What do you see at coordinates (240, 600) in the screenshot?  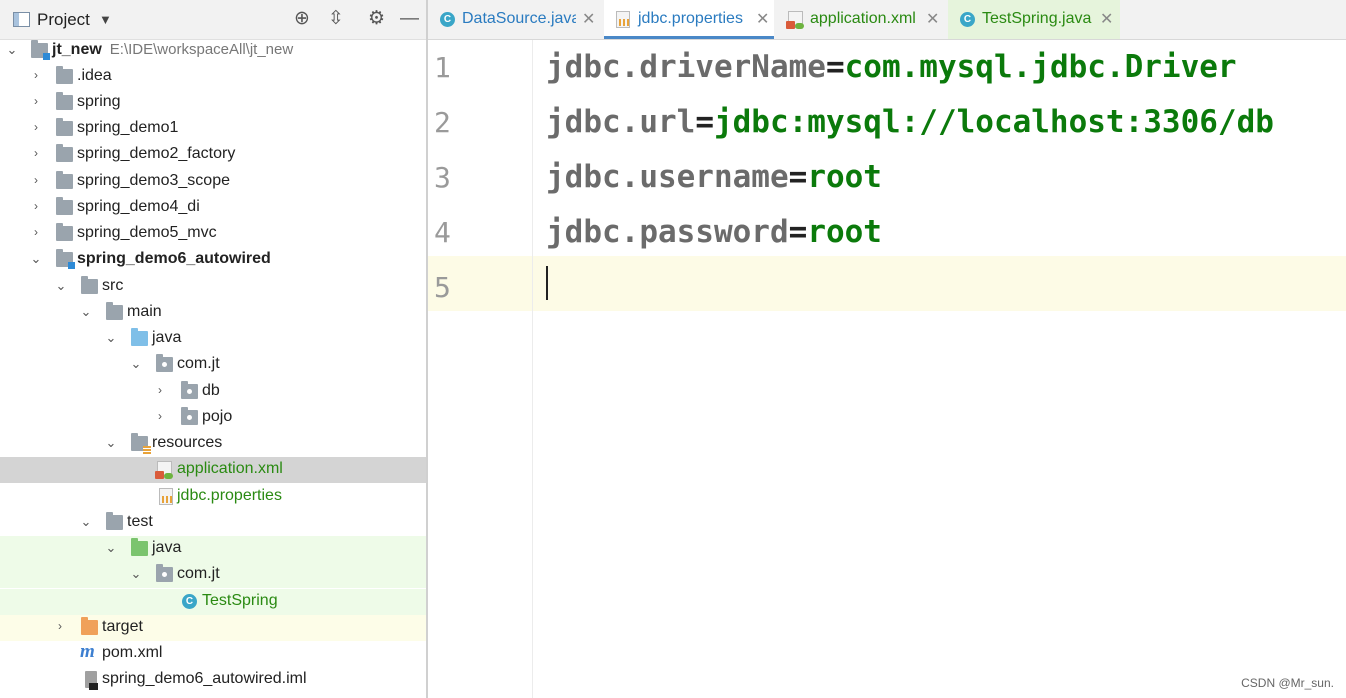 I see `tree-item-label: TestSpring` at bounding box center [240, 600].